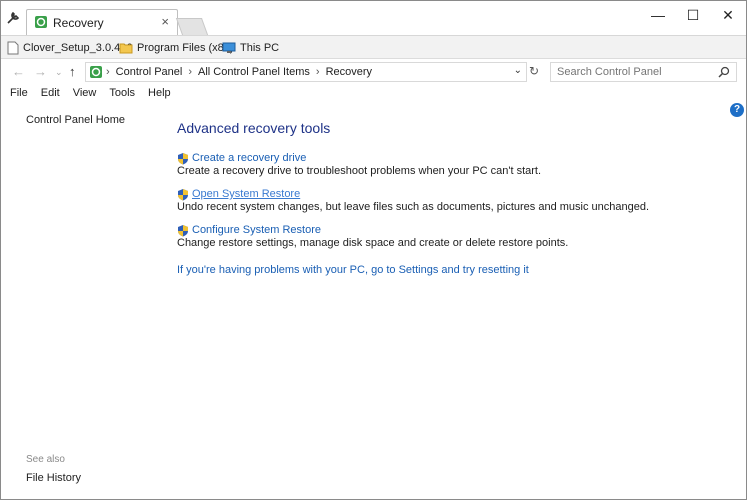 This screenshot has width=747, height=500. Describe the element at coordinates (41, 22) in the screenshot. I see `recovery-icon` at that location.